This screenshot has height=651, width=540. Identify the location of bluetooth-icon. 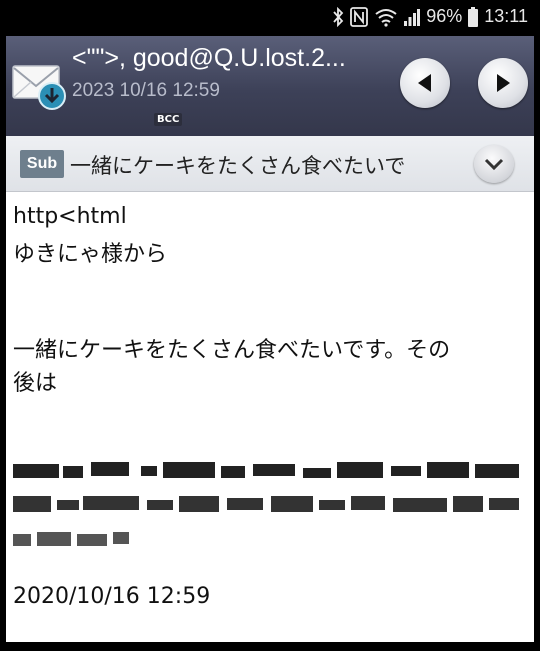
(338, 16).